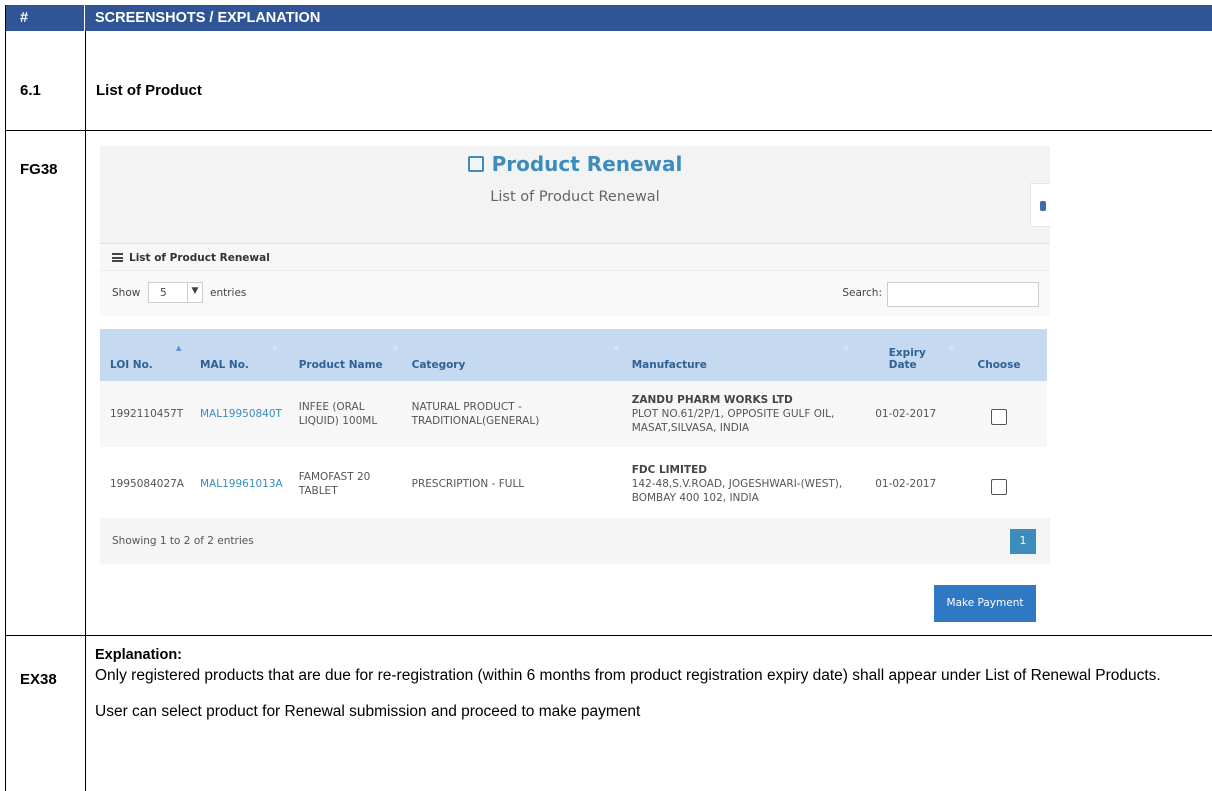 The height and width of the screenshot is (791, 1212). What do you see at coordinates (511, 355) in the screenshot?
I see `col-category: Category ◆` at bounding box center [511, 355].